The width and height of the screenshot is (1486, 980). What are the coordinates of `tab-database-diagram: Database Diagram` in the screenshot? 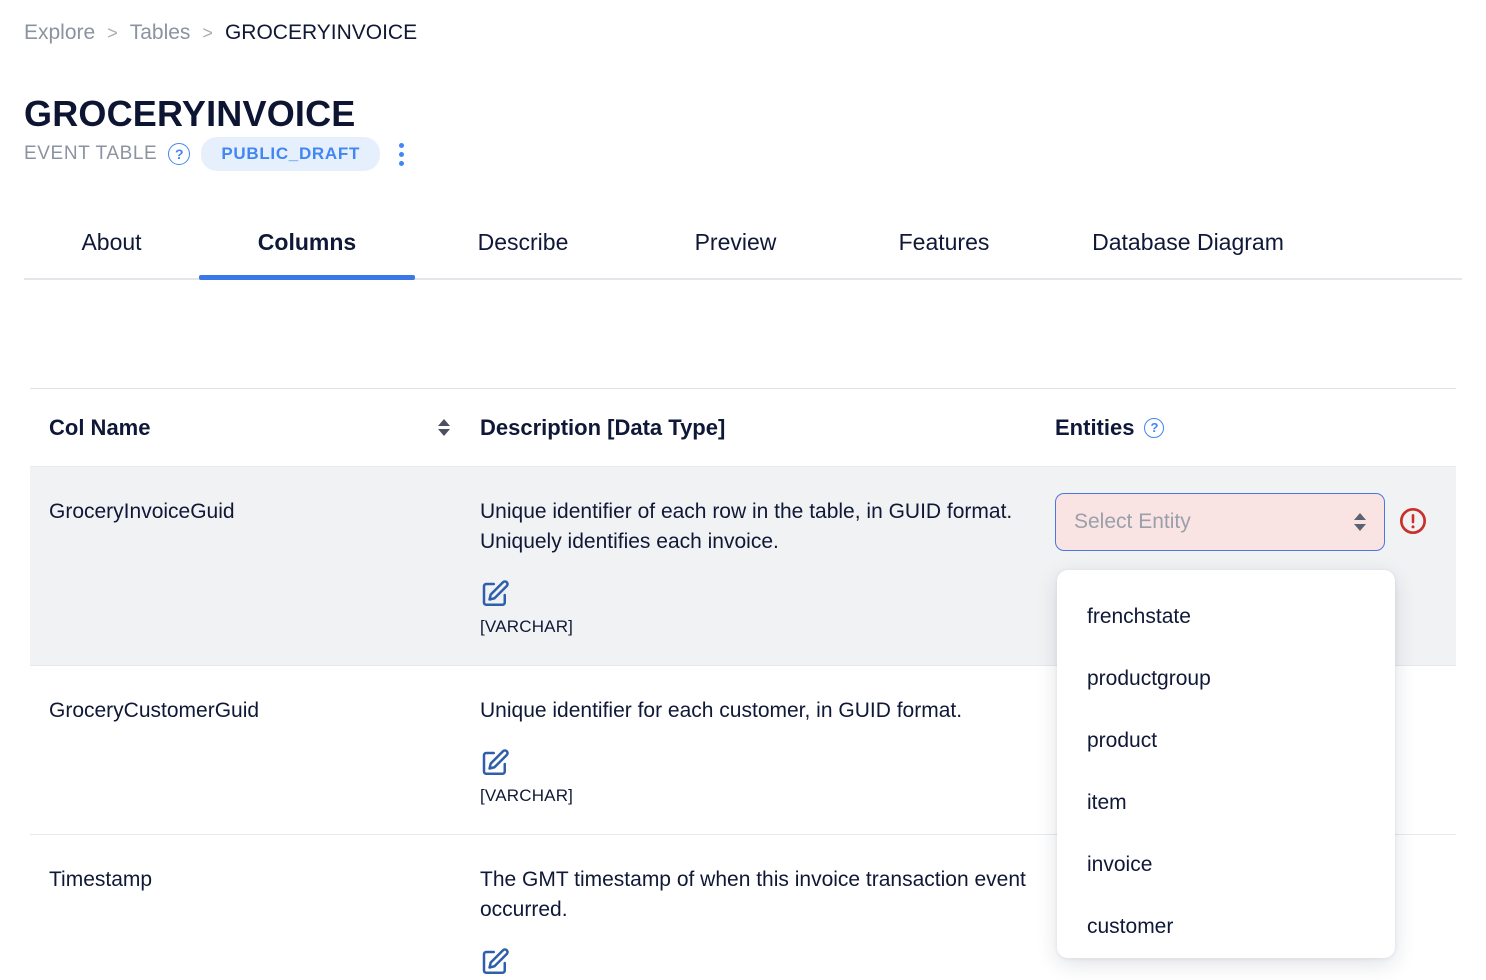 It's located at (1188, 253).